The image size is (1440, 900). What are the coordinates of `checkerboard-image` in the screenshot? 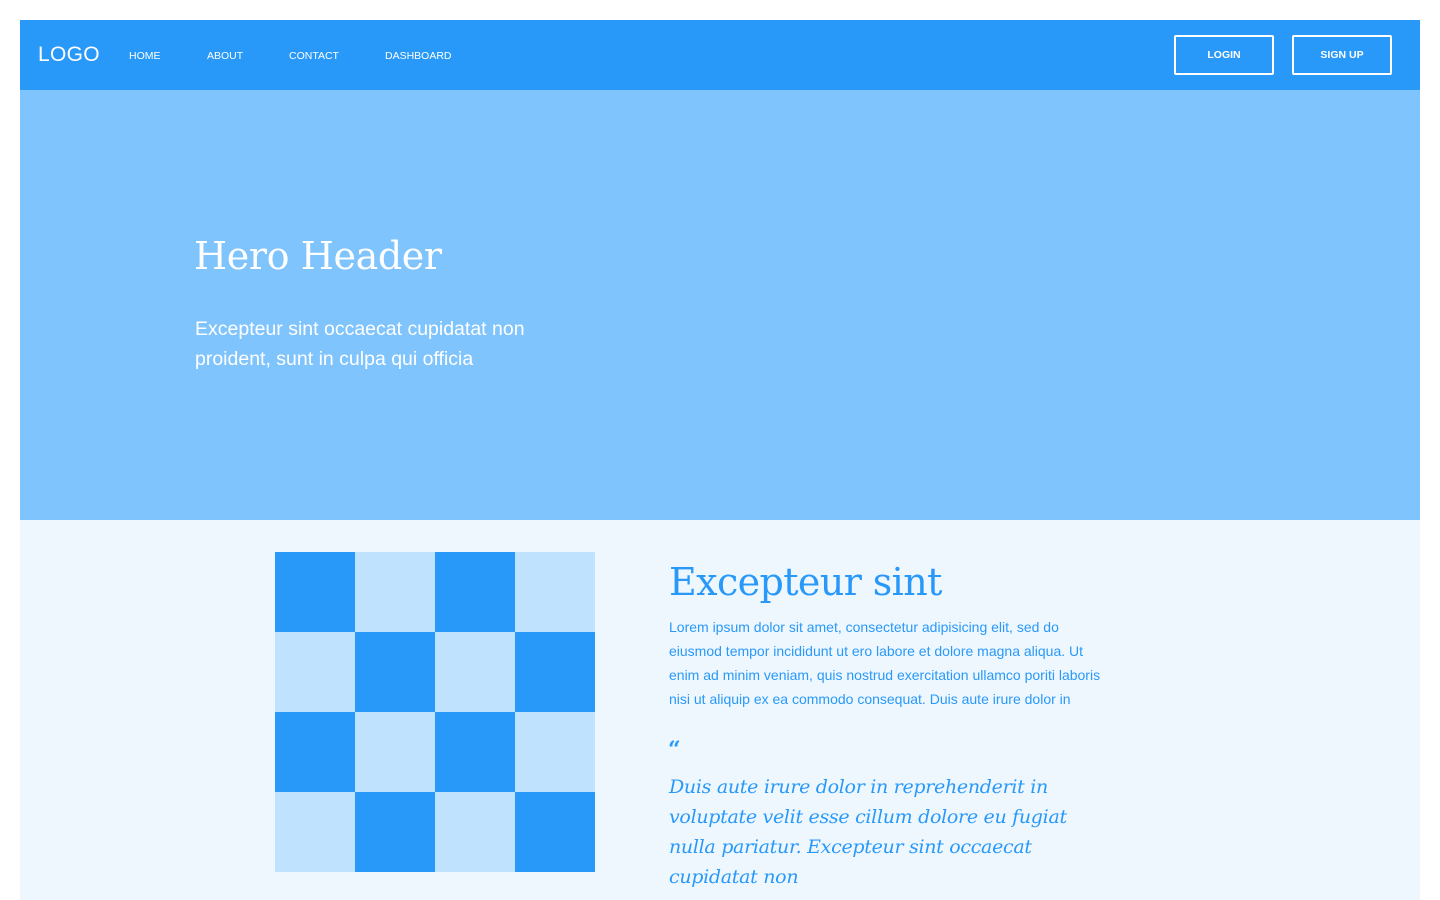 It's located at (435, 712).